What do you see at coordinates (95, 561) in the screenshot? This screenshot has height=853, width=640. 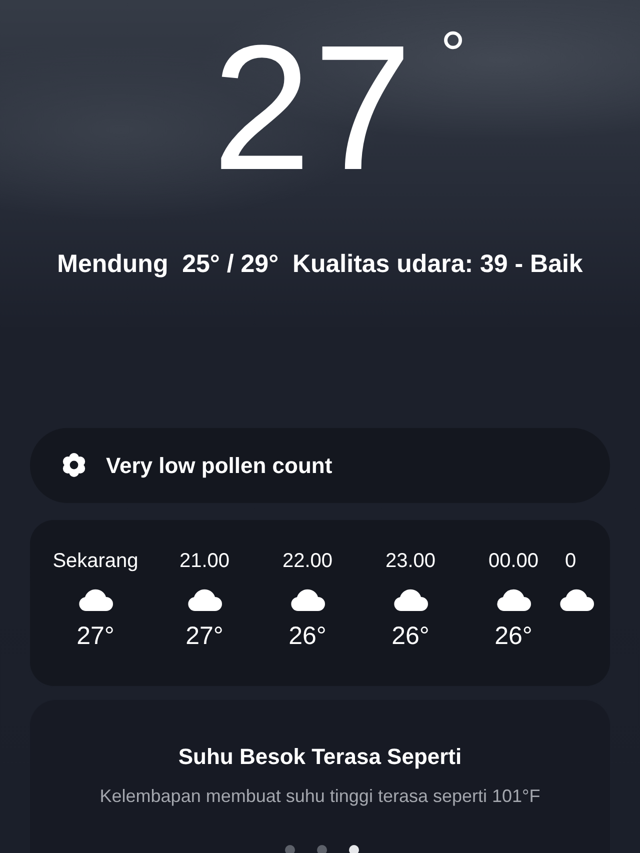 I see `hour-label: Sekarang` at bounding box center [95, 561].